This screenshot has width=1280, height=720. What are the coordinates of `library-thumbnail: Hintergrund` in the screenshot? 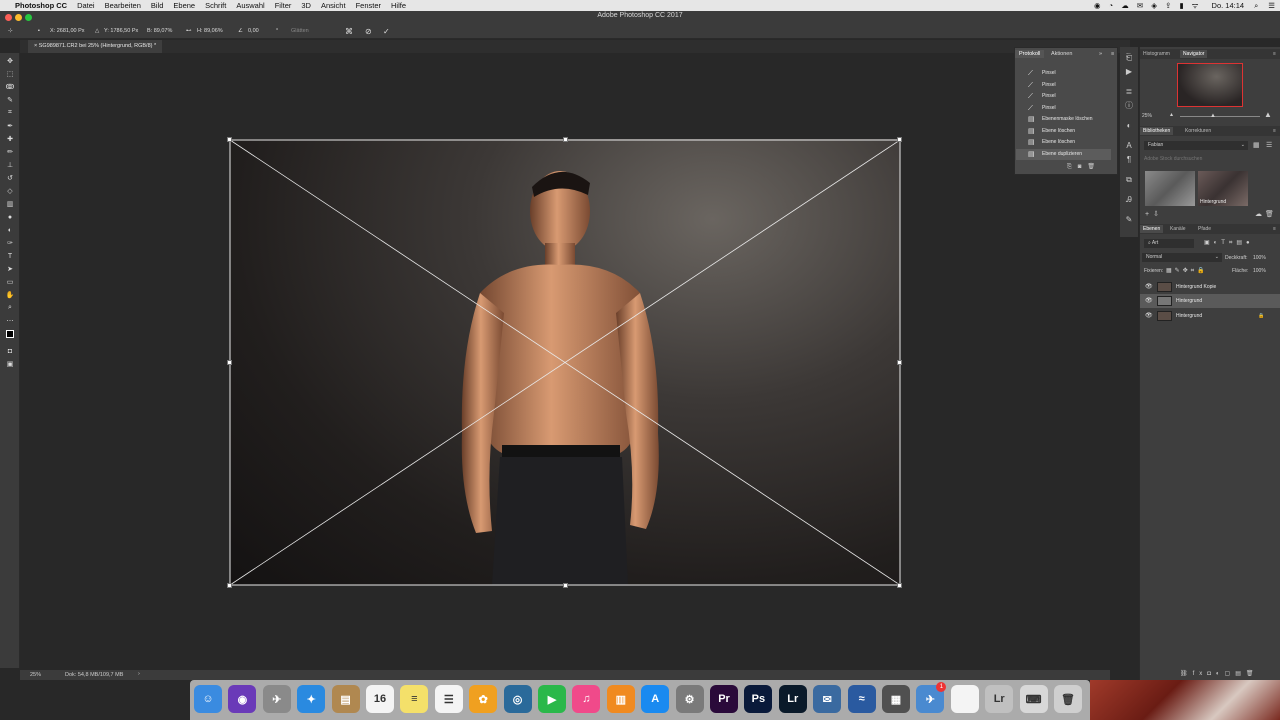 It's located at (1223, 188).